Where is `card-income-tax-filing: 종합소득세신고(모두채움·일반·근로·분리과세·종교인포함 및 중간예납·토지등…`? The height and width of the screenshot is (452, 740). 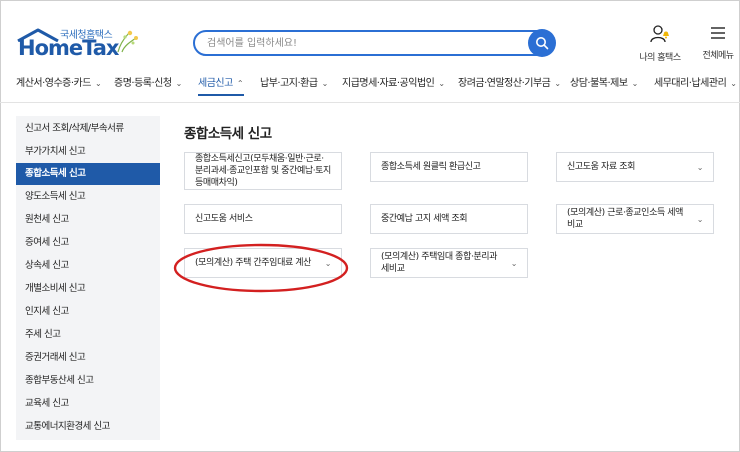 card-income-tax-filing: 종합소득세신고(모두채움·일반·근로·분리과세·종교인포함 및 중간예납·토지등… is located at coordinates (263, 171).